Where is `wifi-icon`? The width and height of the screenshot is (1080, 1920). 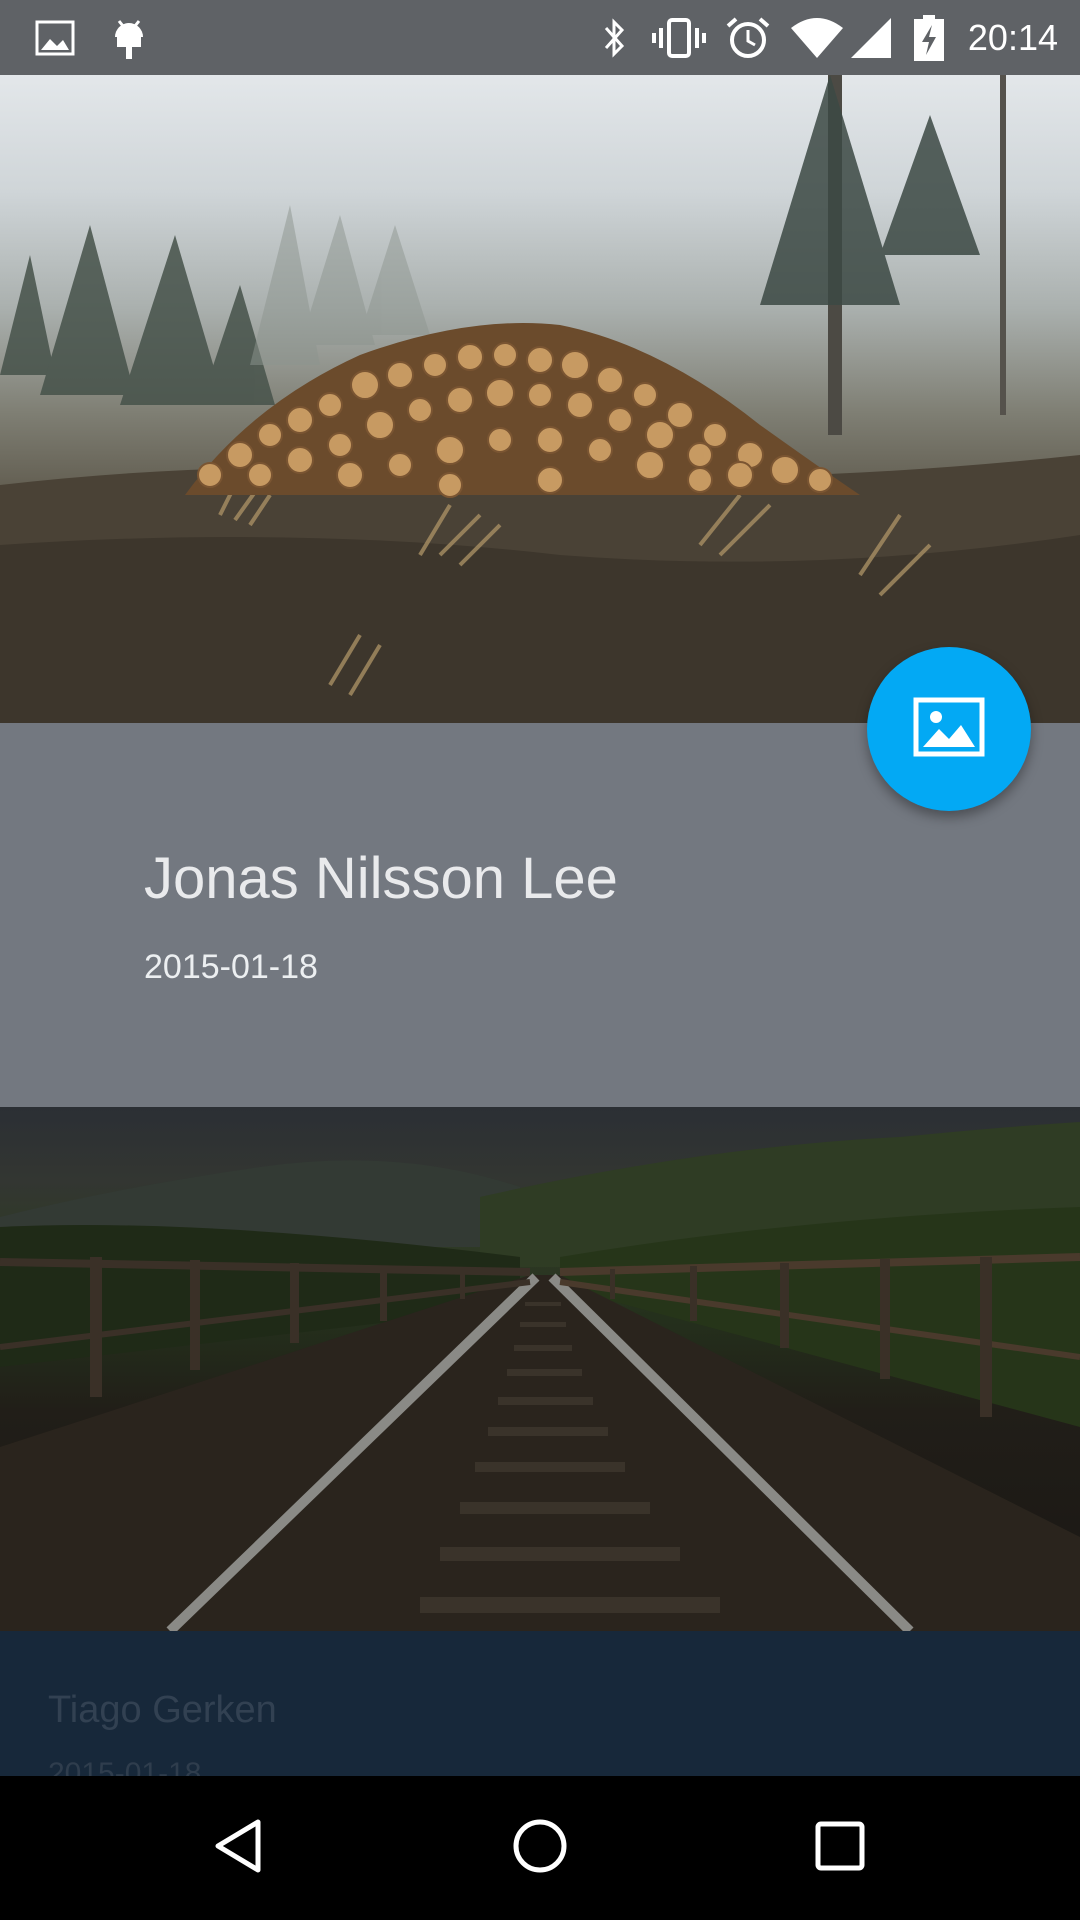 wifi-icon is located at coordinates (817, 37).